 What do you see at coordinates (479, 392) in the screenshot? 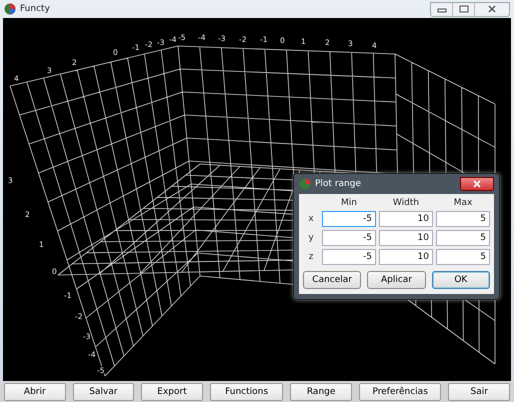
I see `toolbar-button: Sair` at bounding box center [479, 392].